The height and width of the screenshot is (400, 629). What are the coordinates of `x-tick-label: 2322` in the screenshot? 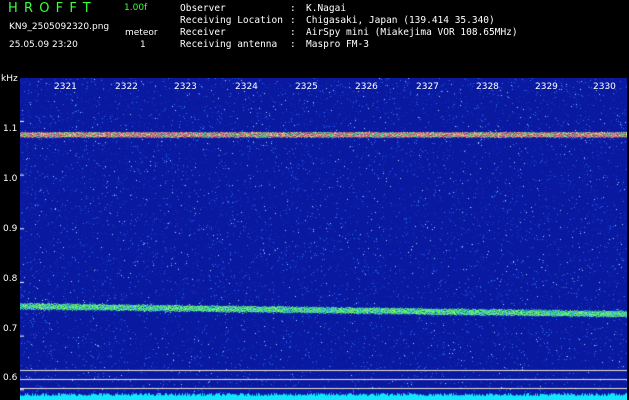 It's located at (126, 87).